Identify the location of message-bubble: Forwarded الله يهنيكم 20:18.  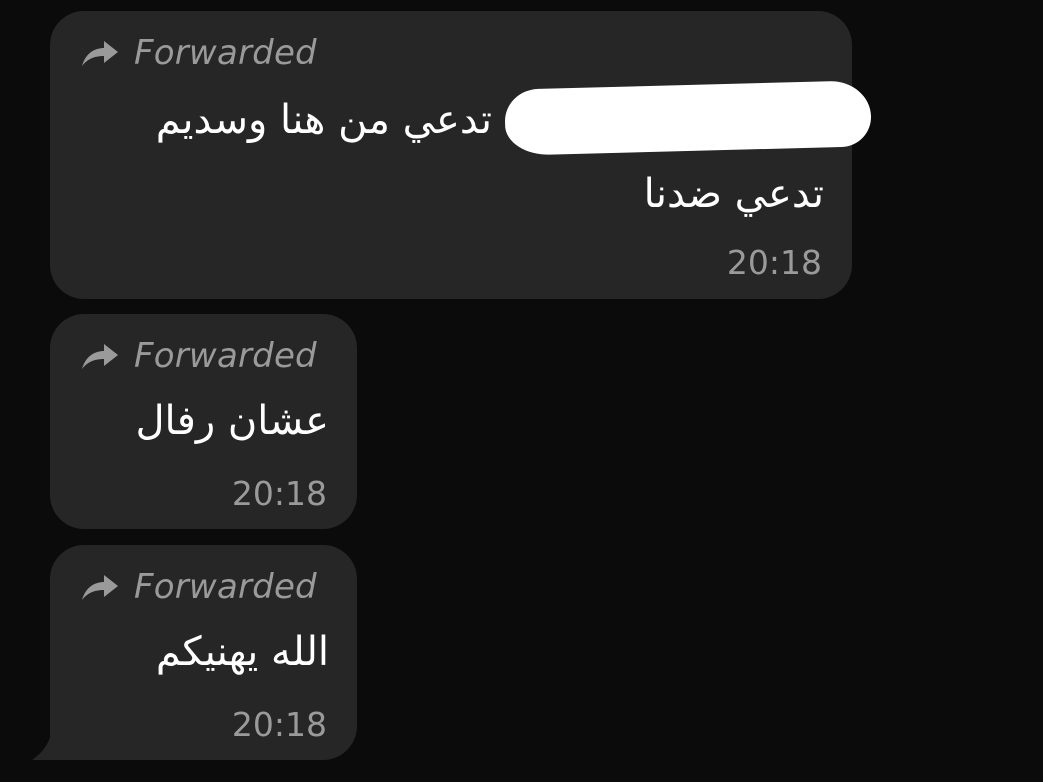
(203, 652).